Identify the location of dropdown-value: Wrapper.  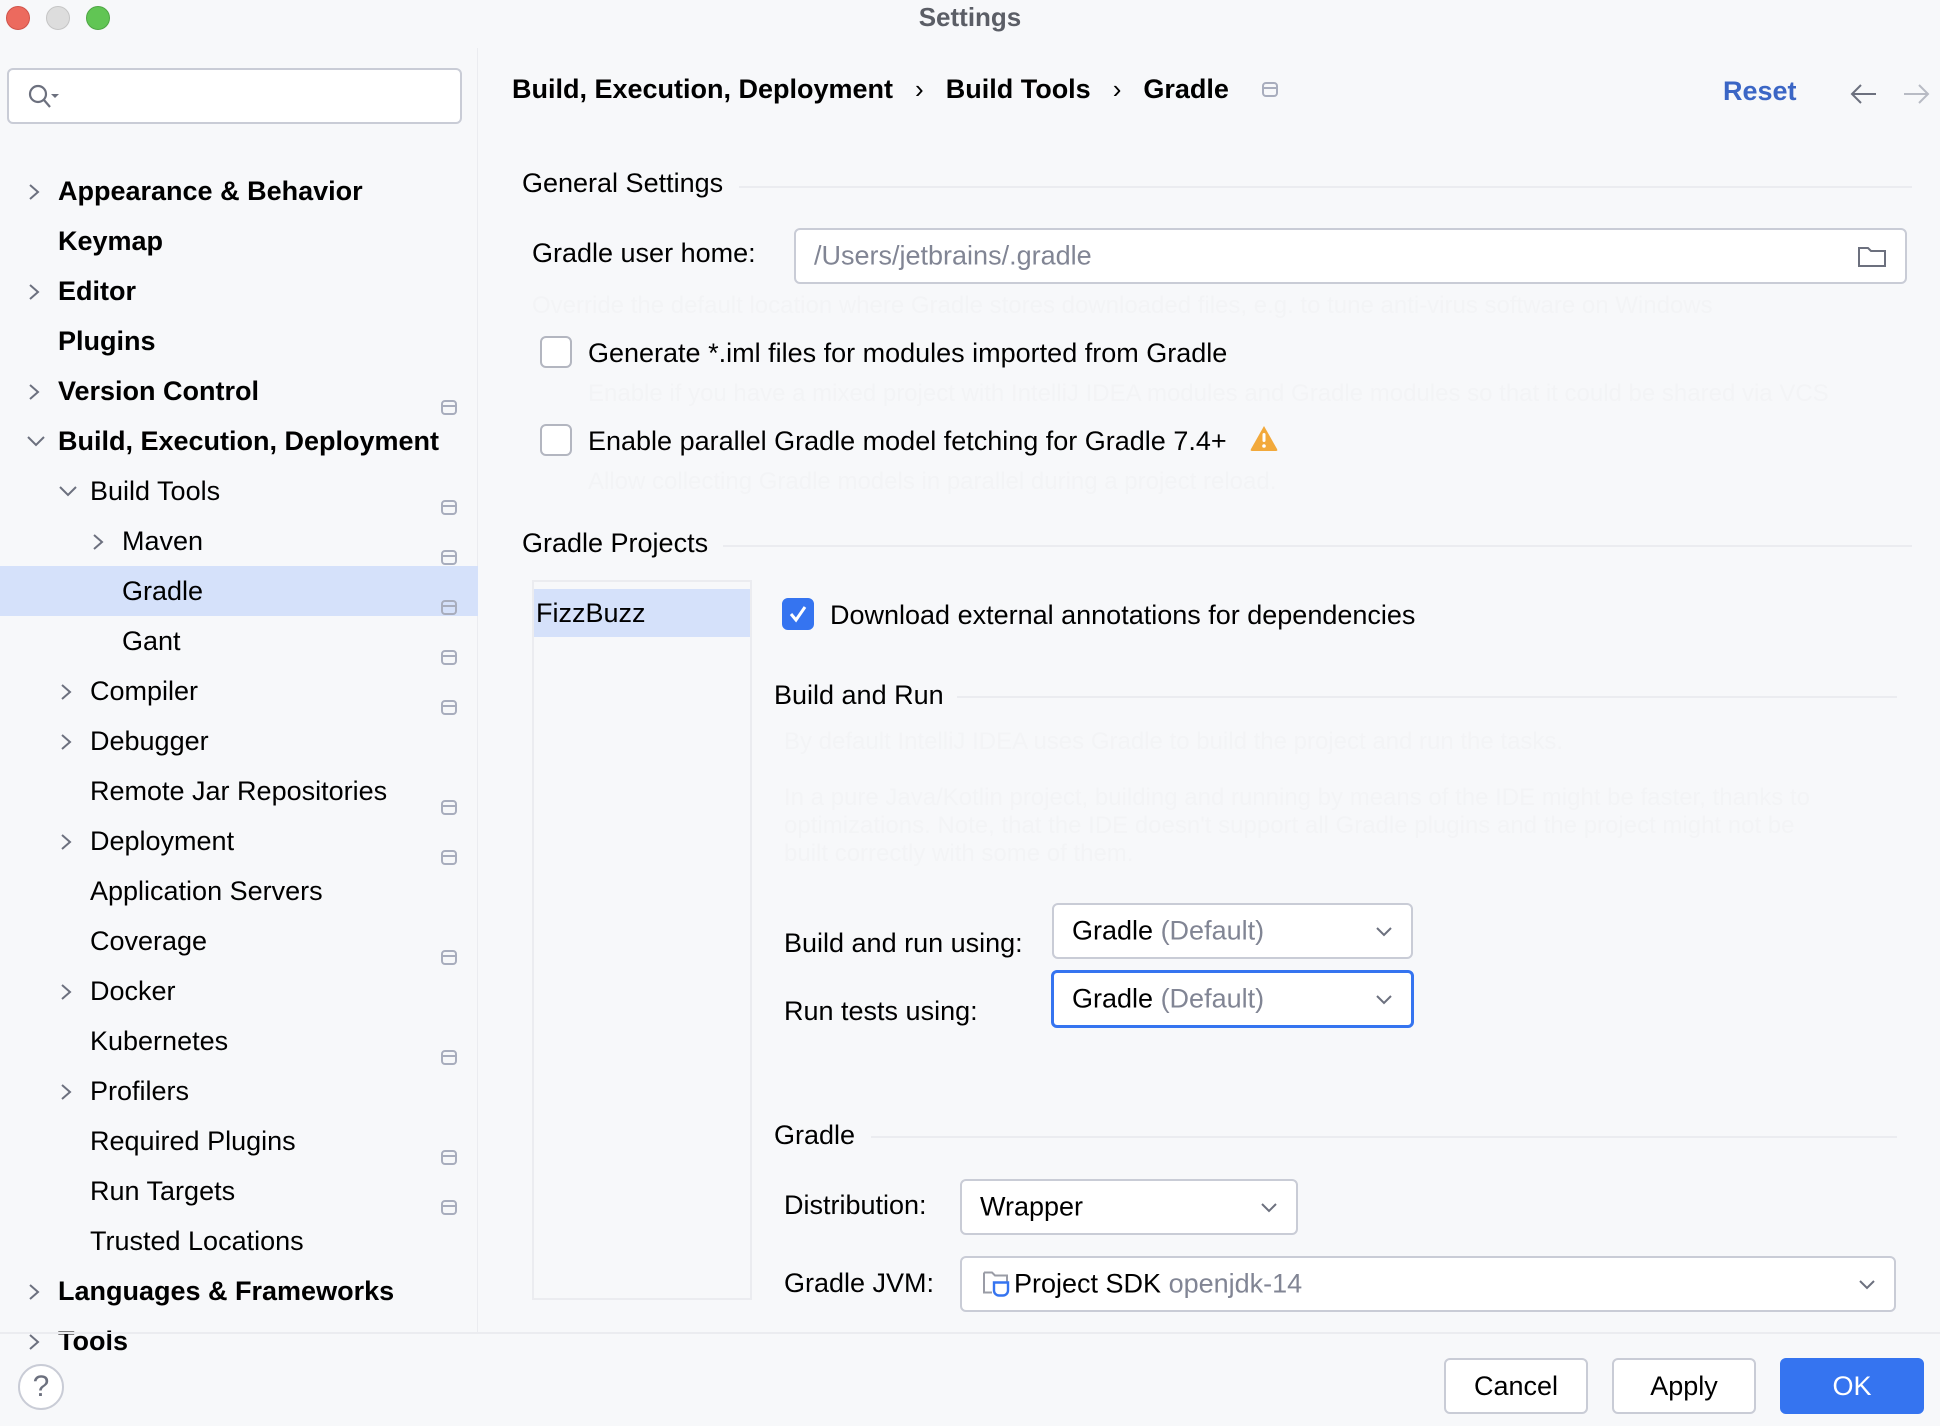
(1032, 1206).